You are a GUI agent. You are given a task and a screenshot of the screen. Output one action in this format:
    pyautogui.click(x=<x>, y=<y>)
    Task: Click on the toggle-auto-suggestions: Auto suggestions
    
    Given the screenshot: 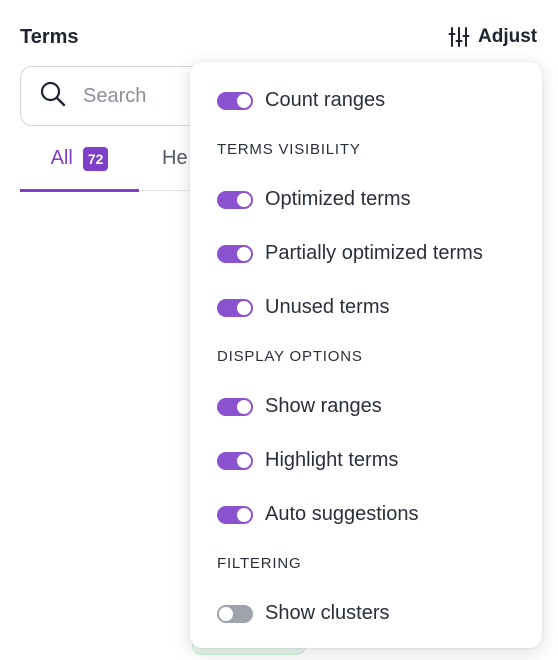 What is the action you would take?
    pyautogui.click(x=317, y=514)
    